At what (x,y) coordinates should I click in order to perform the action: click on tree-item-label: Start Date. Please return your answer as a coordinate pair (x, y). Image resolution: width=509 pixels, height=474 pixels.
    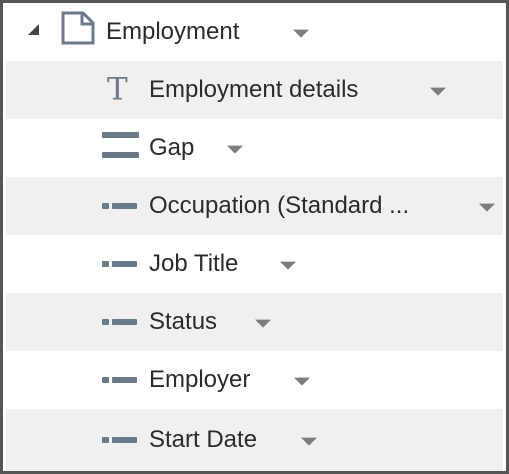
    Looking at the image, I should click on (203, 439).